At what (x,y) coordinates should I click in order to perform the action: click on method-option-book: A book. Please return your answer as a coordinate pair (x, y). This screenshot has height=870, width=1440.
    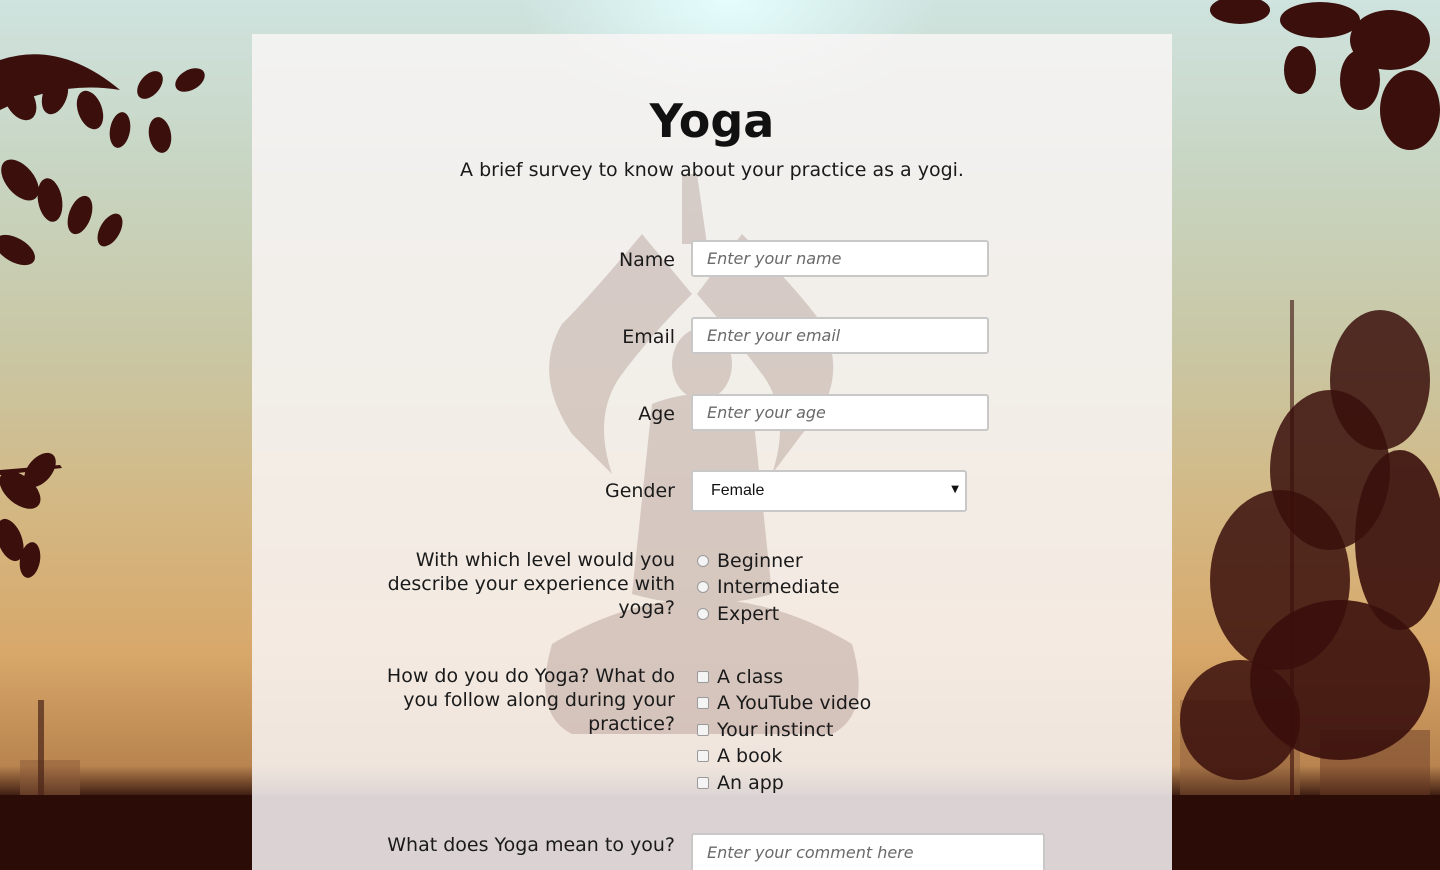
    Looking at the image, I should click on (739, 756).